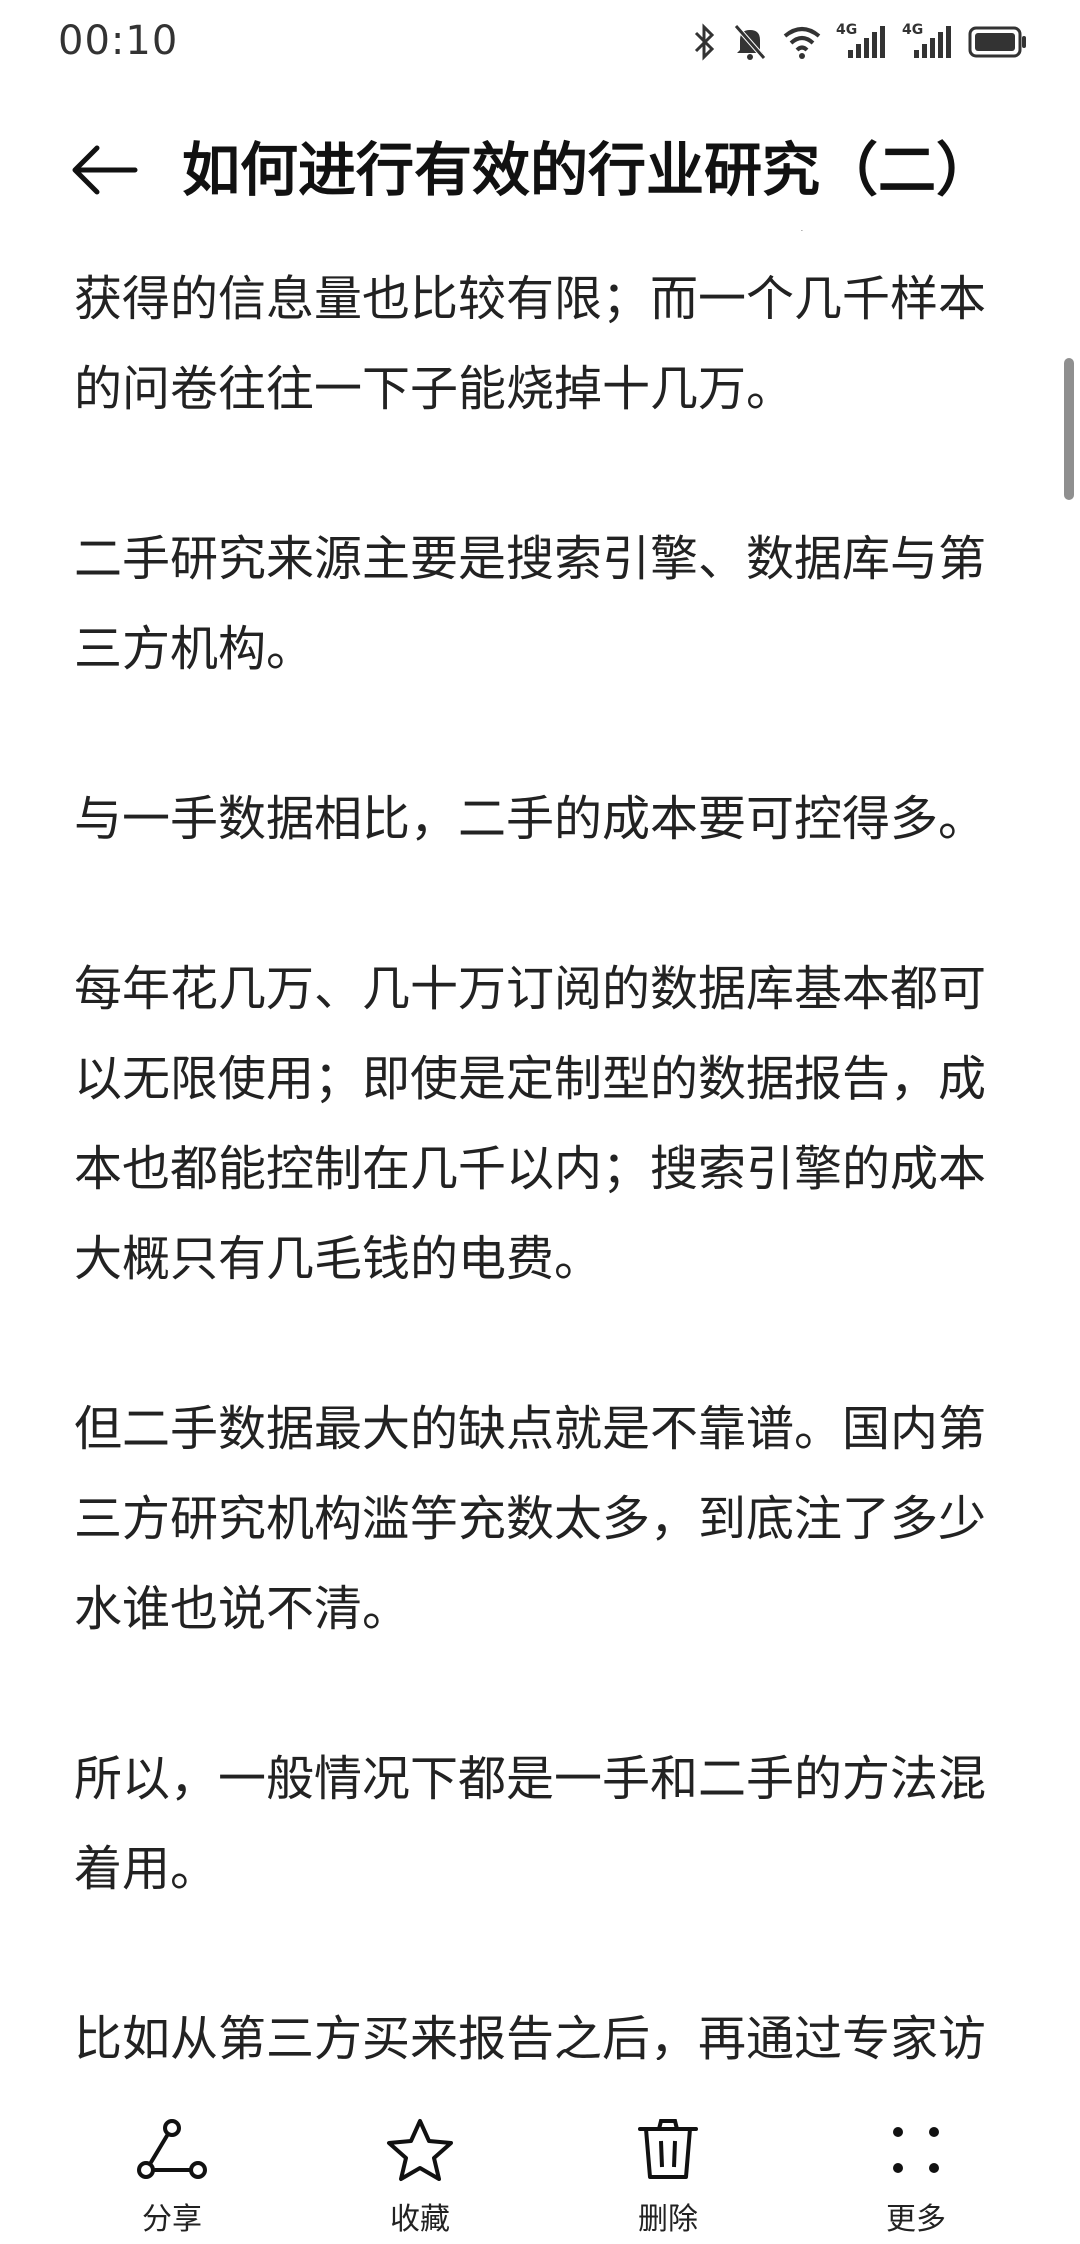 Image resolution: width=1080 pixels, height=2244 pixels. I want to click on more-button: 更多, so click(916, 2175).